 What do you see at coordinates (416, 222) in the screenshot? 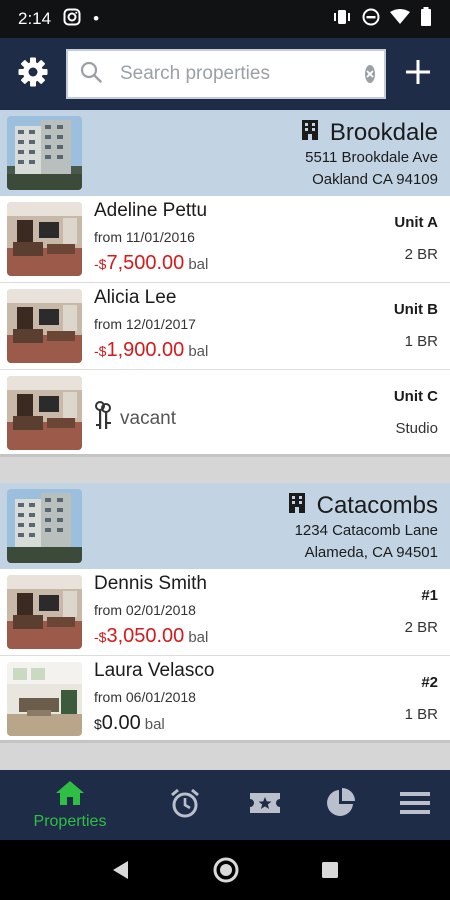
I see `unit-label: Unit A` at bounding box center [416, 222].